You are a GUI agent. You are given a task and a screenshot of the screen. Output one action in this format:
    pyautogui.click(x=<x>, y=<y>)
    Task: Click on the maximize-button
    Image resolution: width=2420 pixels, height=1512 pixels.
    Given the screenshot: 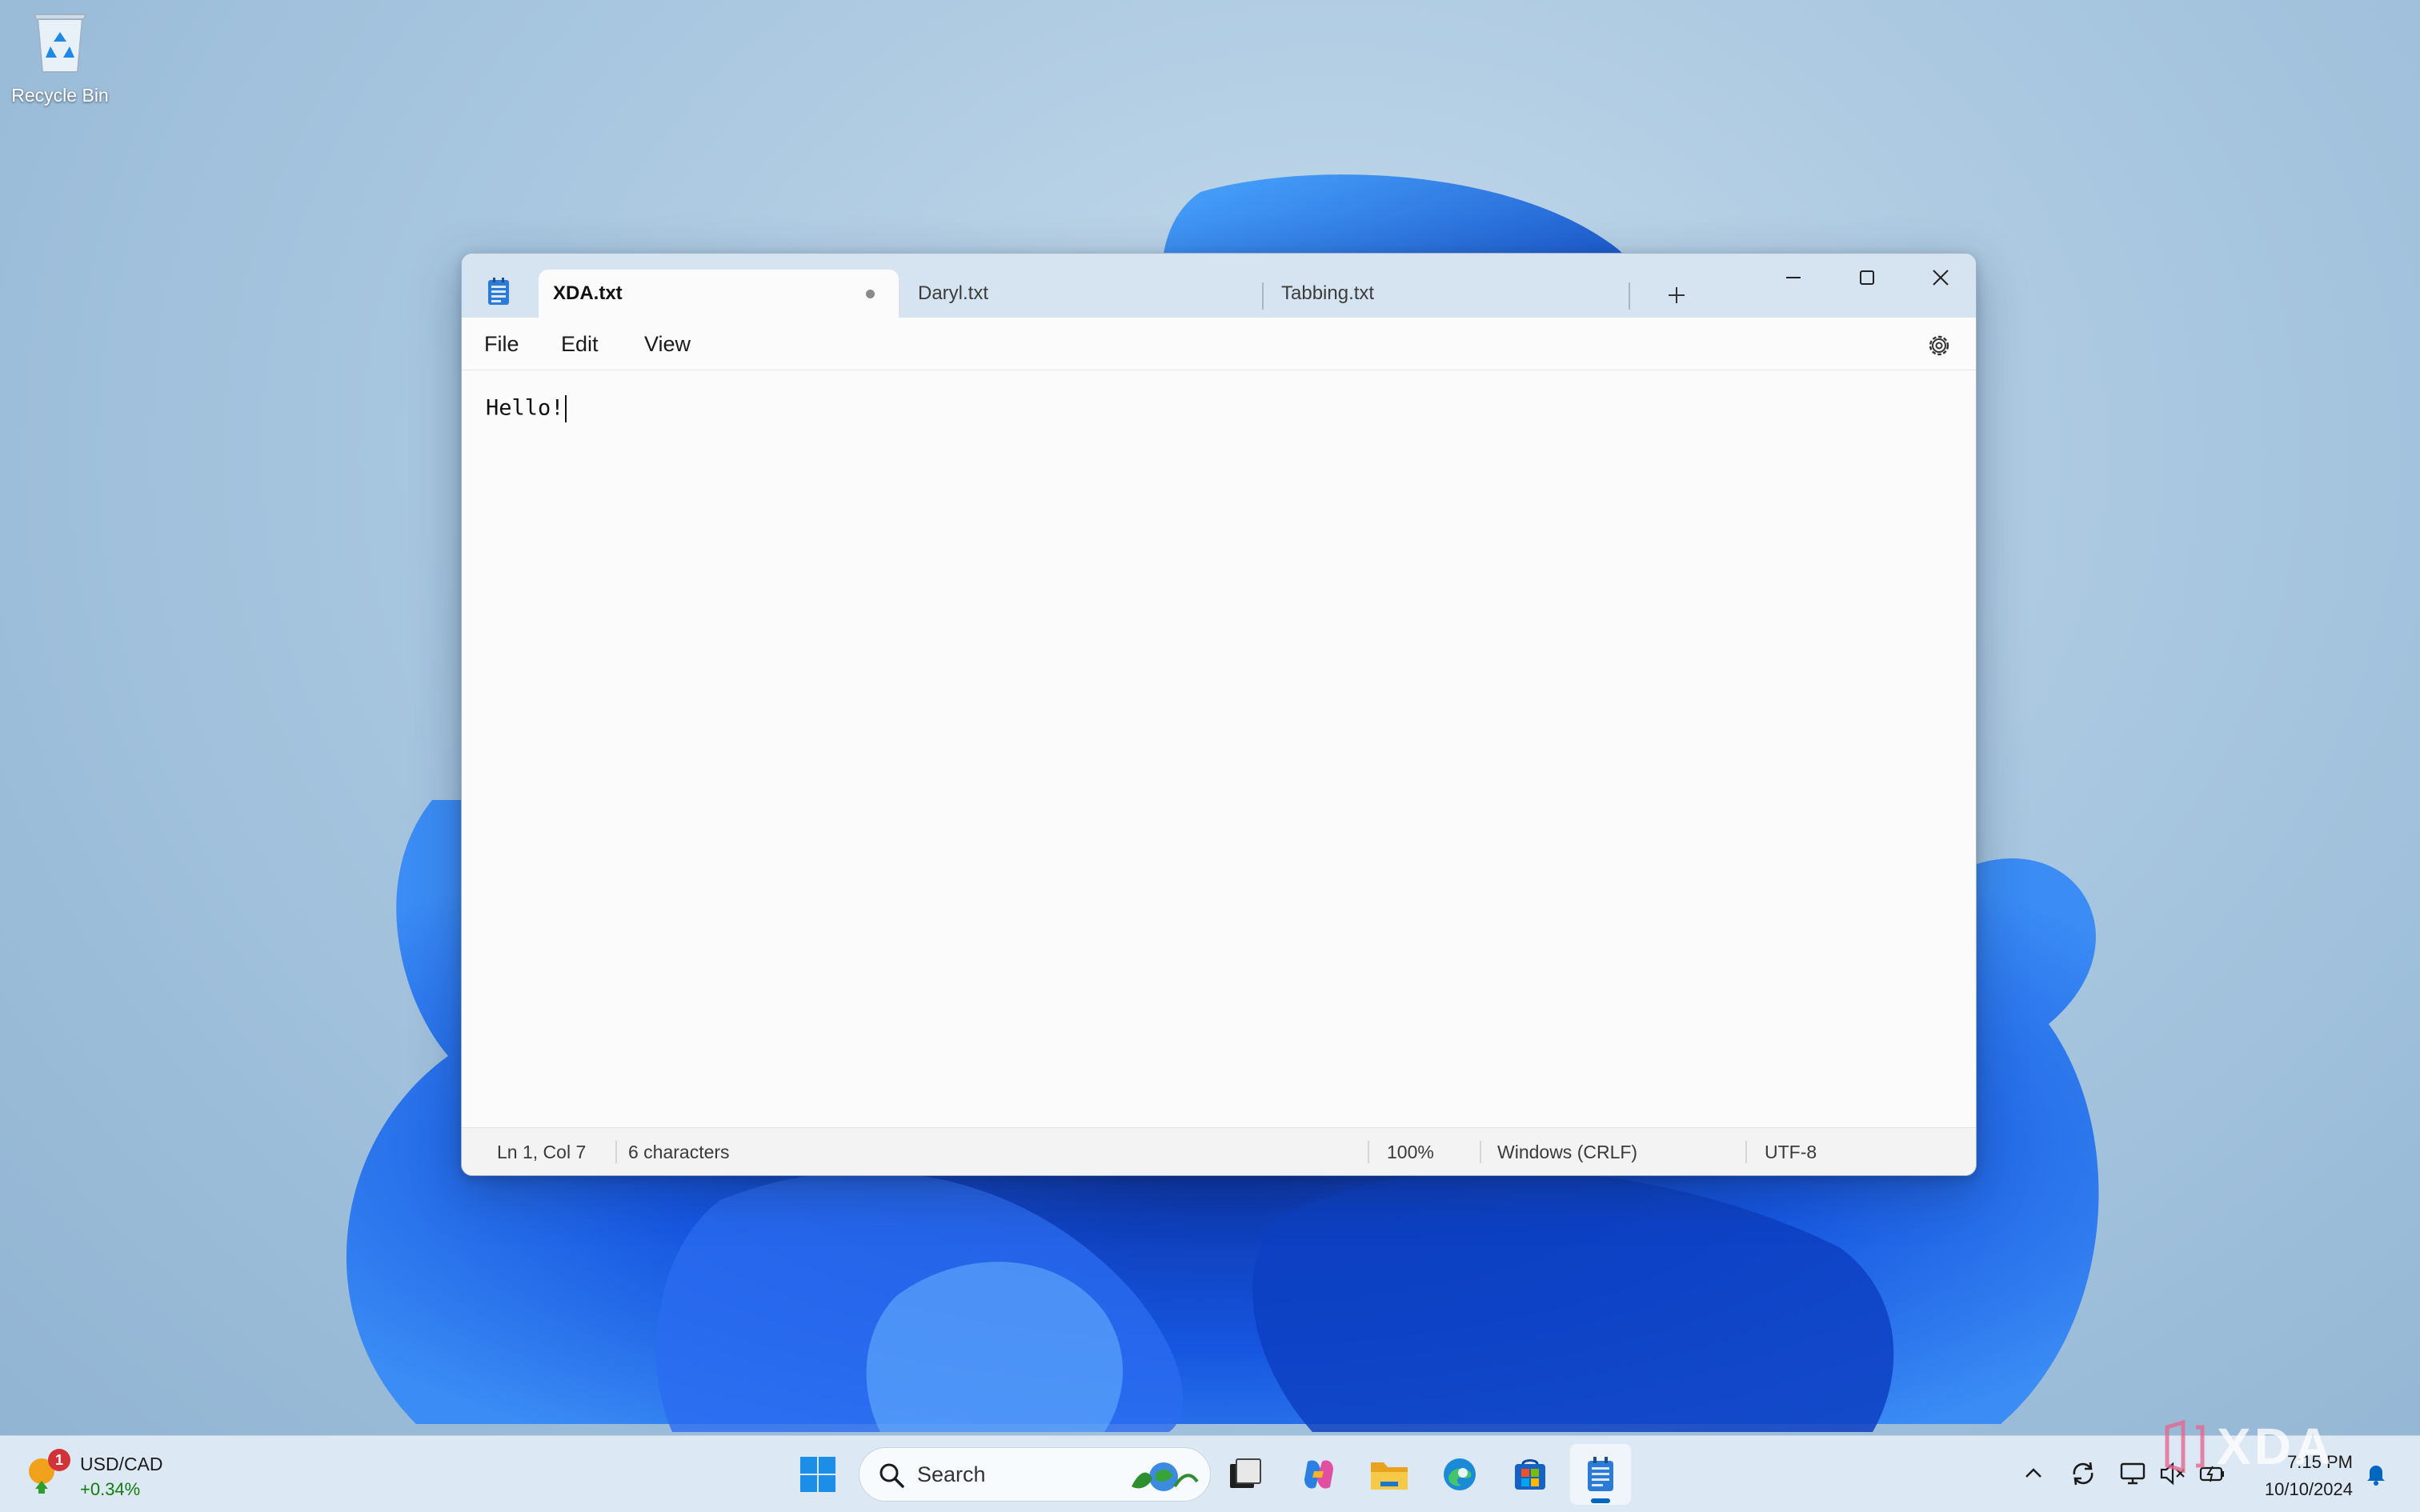 What is the action you would take?
    pyautogui.click(x=1867, y=278)
    